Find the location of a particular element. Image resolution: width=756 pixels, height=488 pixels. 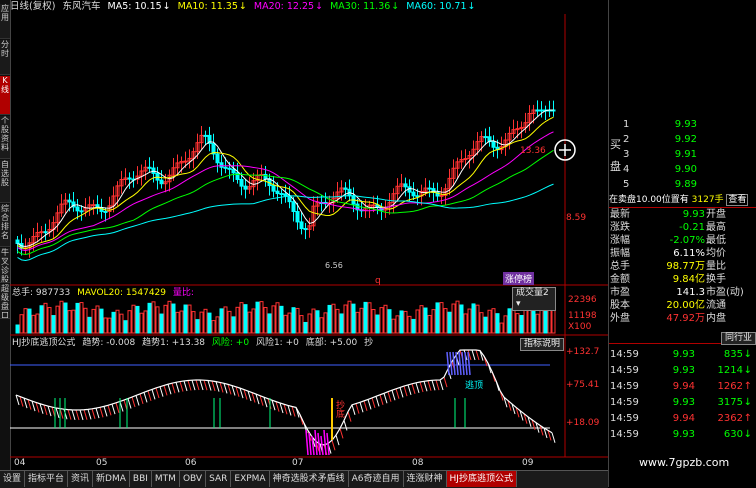

volume-indicator-select: 成交量2 ▾ is located at coordinates (534, 299).